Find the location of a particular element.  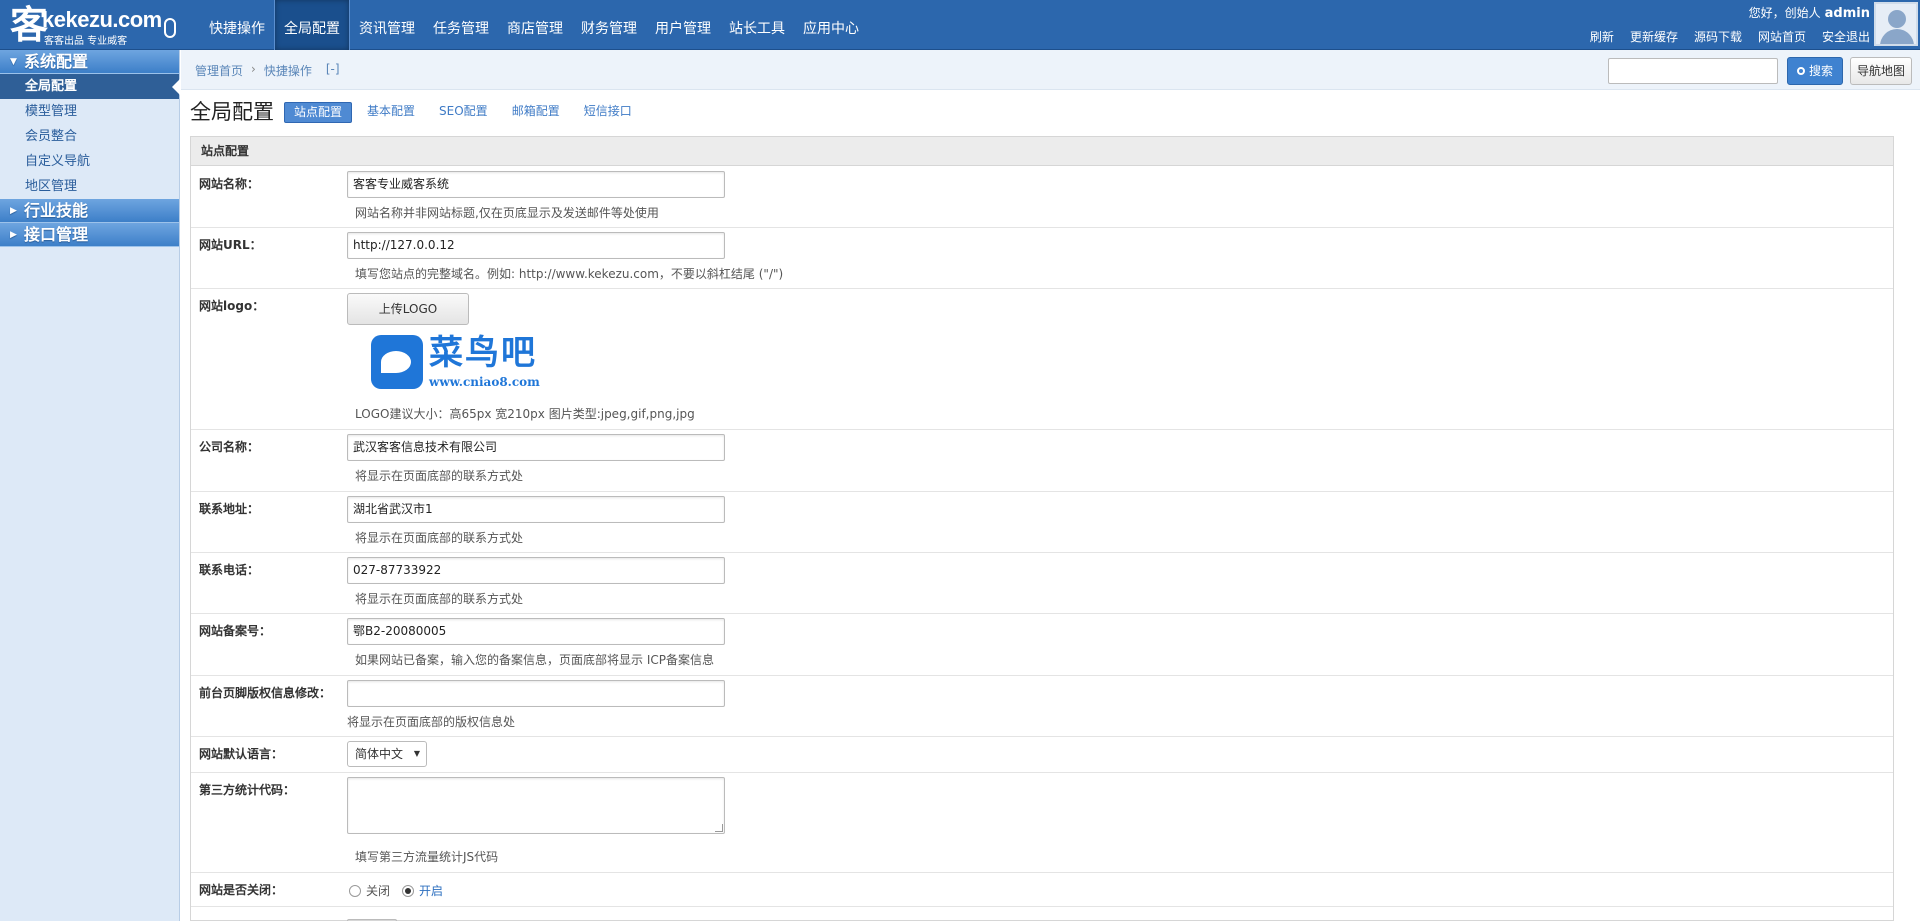

nav-shop: 商店管理 is located at coordinates (535, 25).